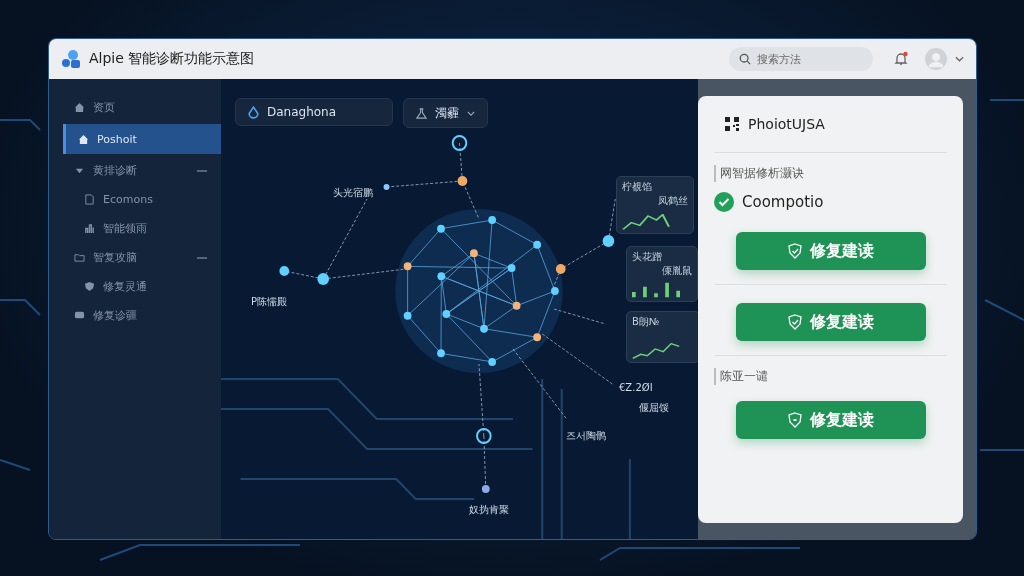 The height and width of the screenshot is (576, 1024). What do you see at coordinates (801, 59) in the screenshot?
I see `search-field: 搜索方法` at bounding box center [801, 59].